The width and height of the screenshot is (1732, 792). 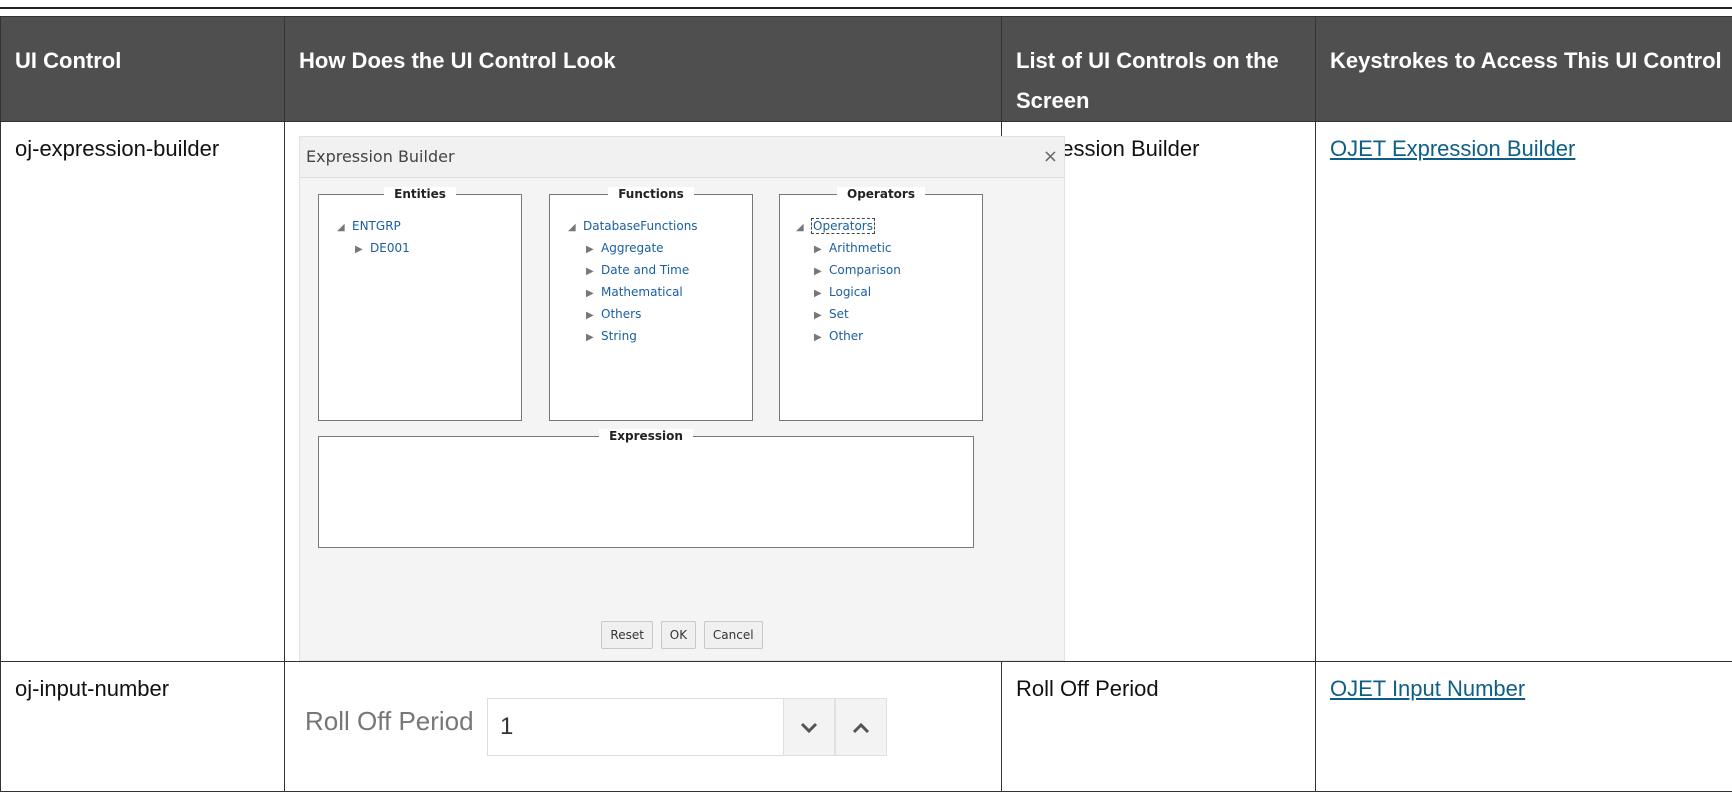 What do you see at coordinates (364, 248) in the screenshot?
I see `tree-node: ▶DE001` at bounding box center [364, 248].